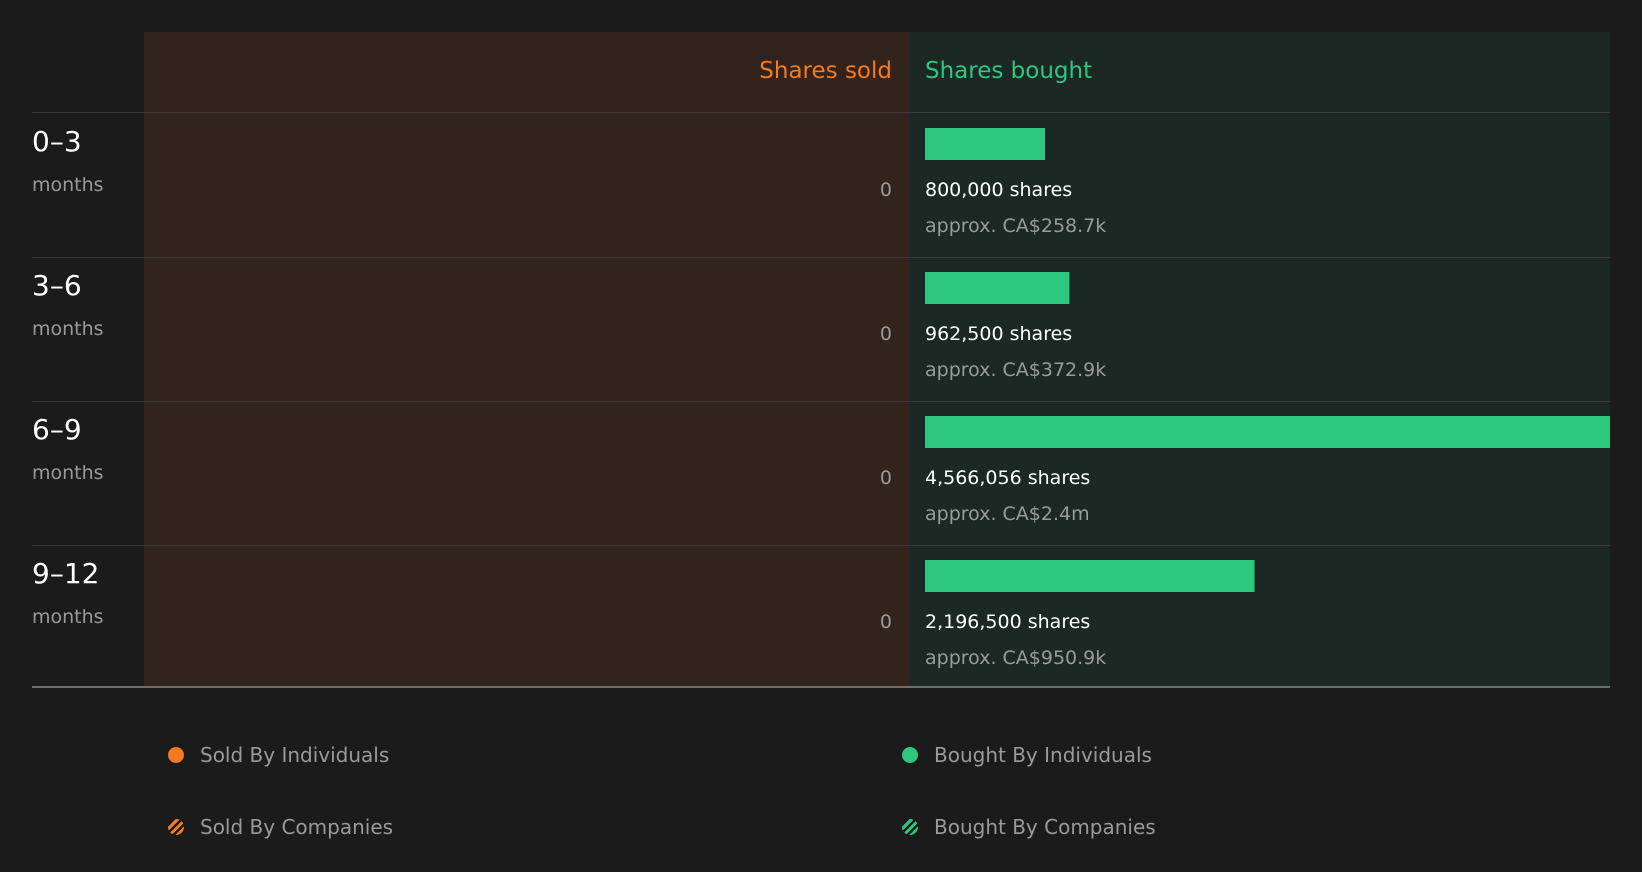  Describe the element at coordinates (57, 429) in the screenshot. I see `row-category-label: 6–9` at that location.